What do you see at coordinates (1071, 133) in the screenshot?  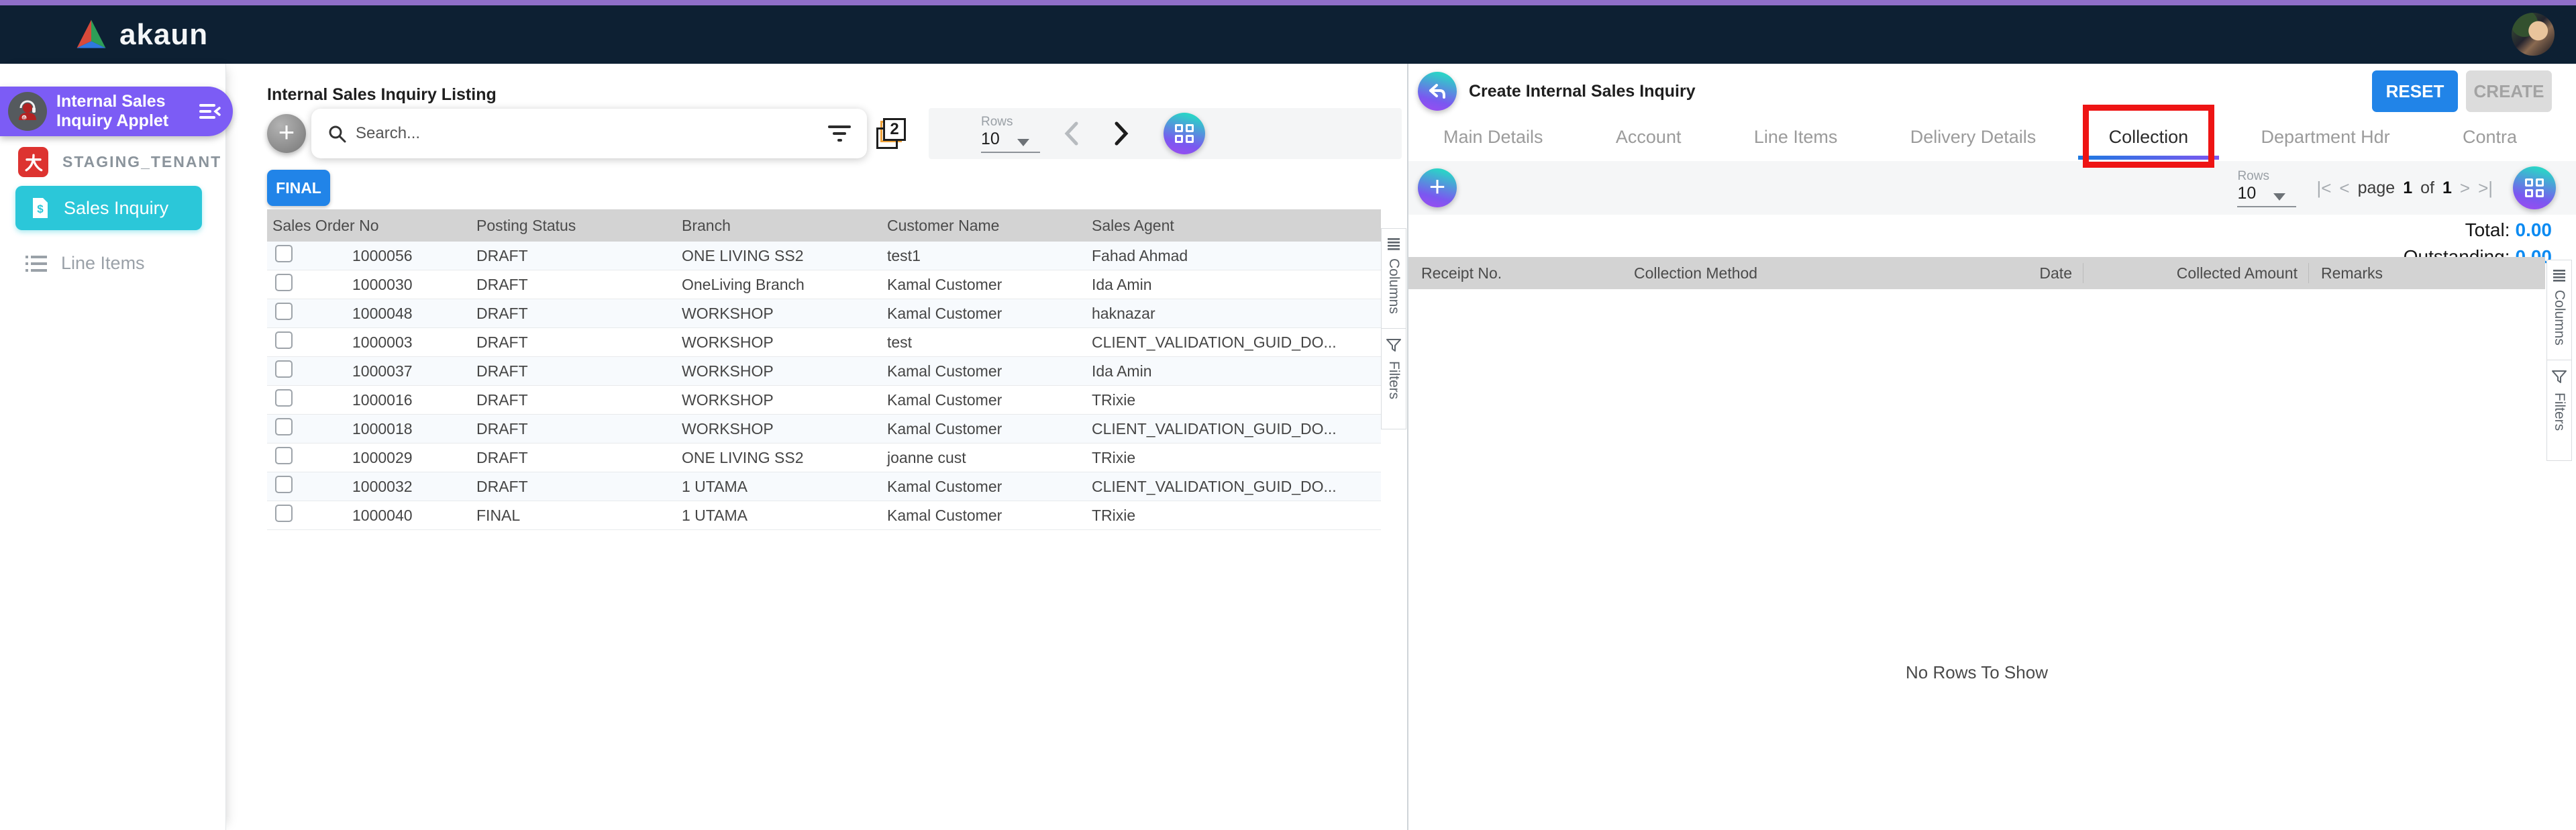 I see `prev-page-button` at bounding box center [1071, 133].